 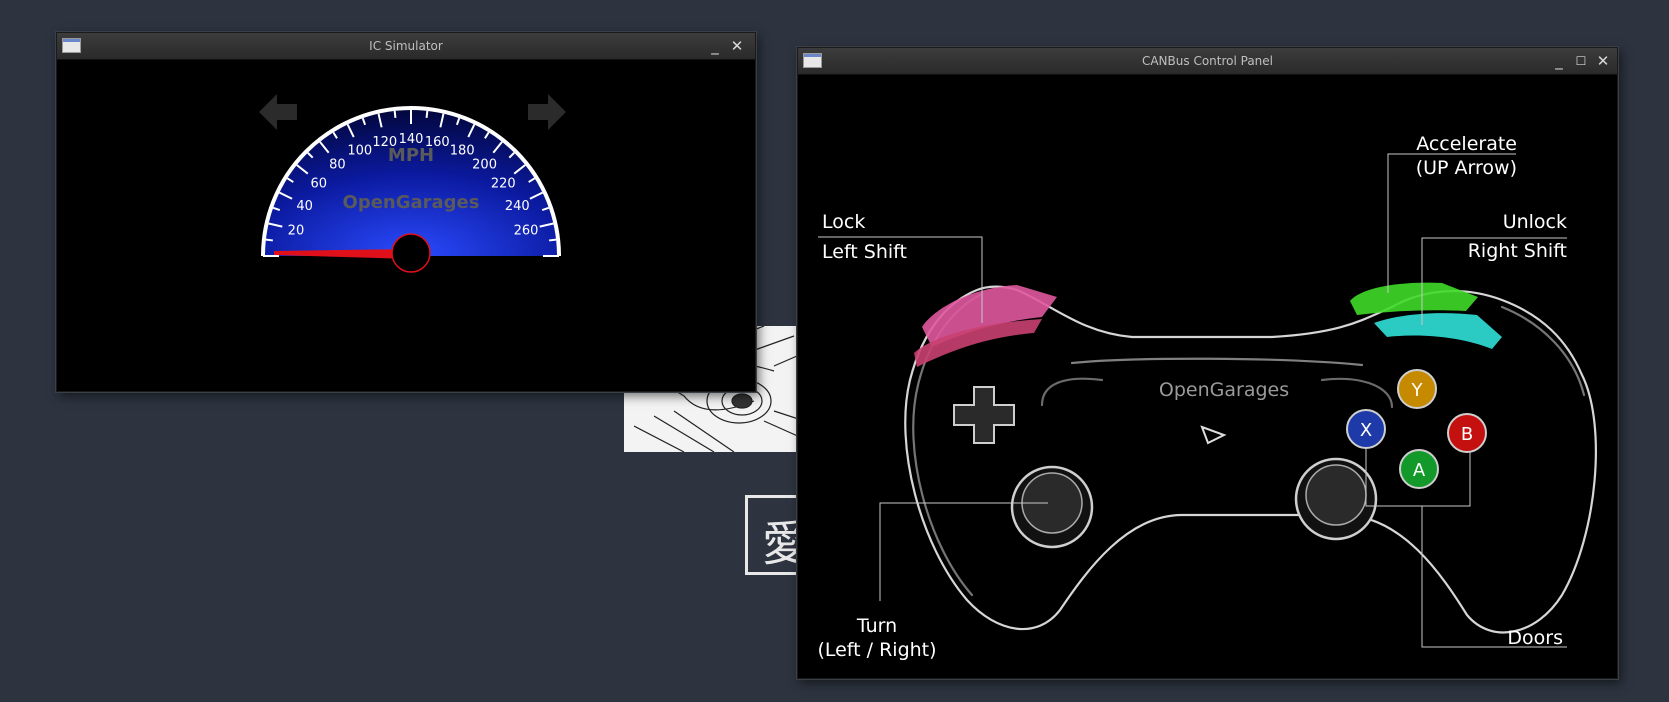 I want to click on left-bumper, so click(x=985, y=326).